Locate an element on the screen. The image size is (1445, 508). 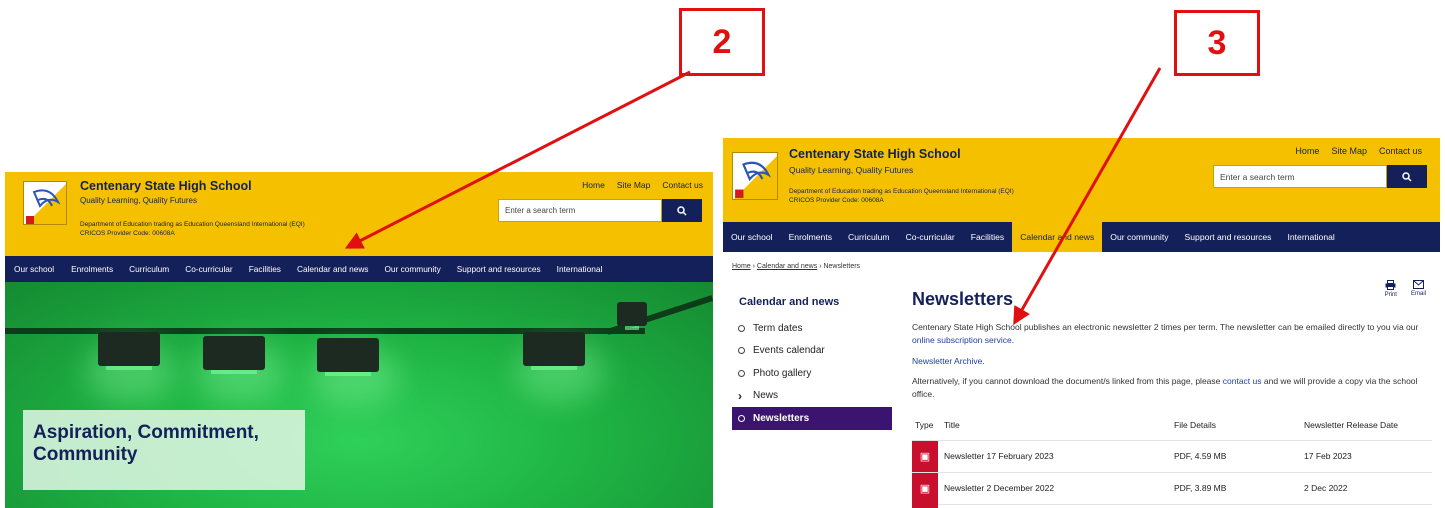
search-bar: Enter a search term is located at coordinates (600, 210).